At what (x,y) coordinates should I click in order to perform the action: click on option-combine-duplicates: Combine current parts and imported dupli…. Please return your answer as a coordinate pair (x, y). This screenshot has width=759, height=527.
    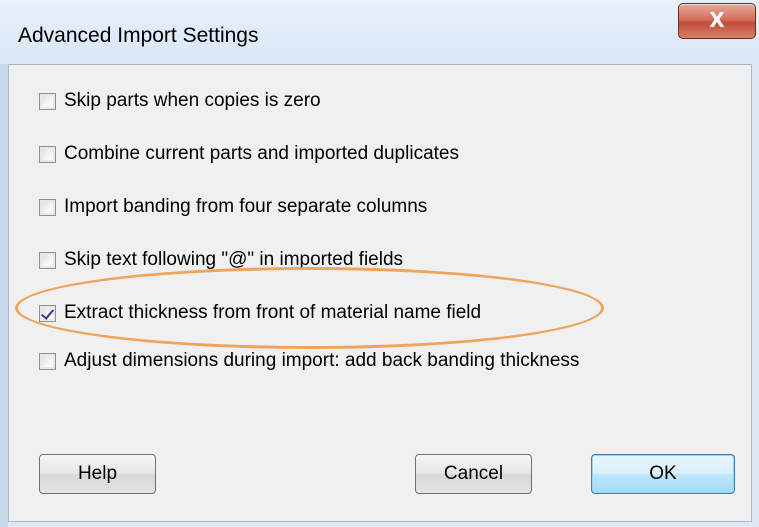
    Looking at the image, I should click on (249, 154).